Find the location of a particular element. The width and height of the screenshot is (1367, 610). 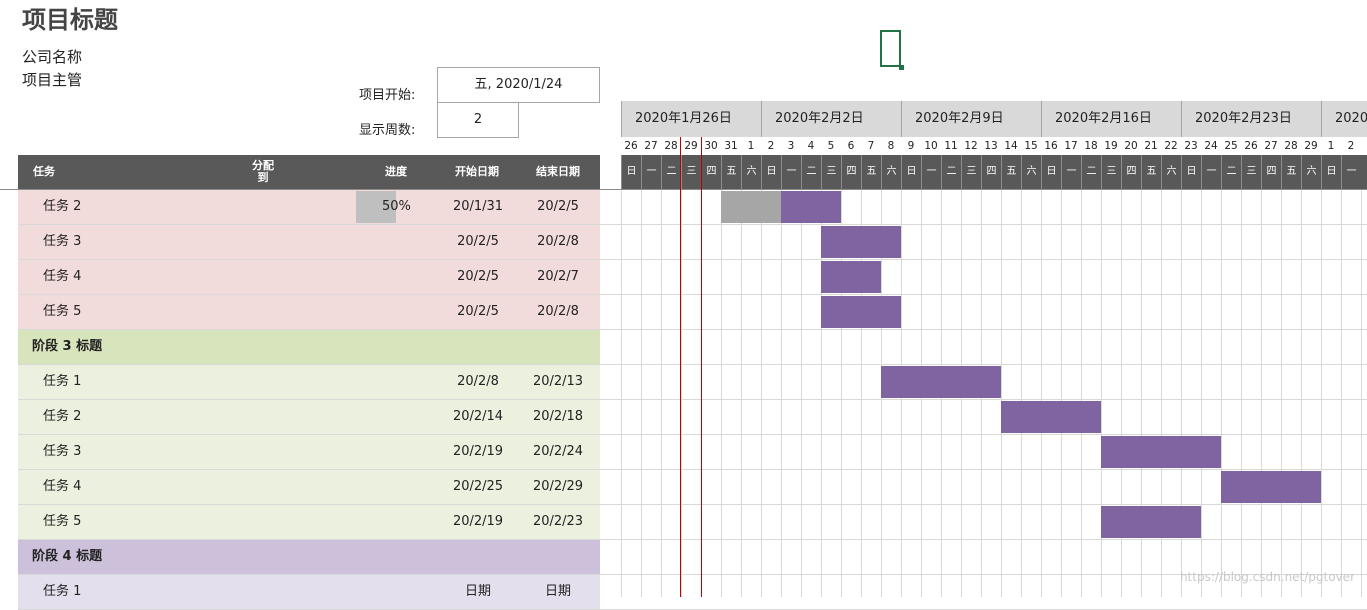

day-number: 17 is located at coordinates (1071, 146).